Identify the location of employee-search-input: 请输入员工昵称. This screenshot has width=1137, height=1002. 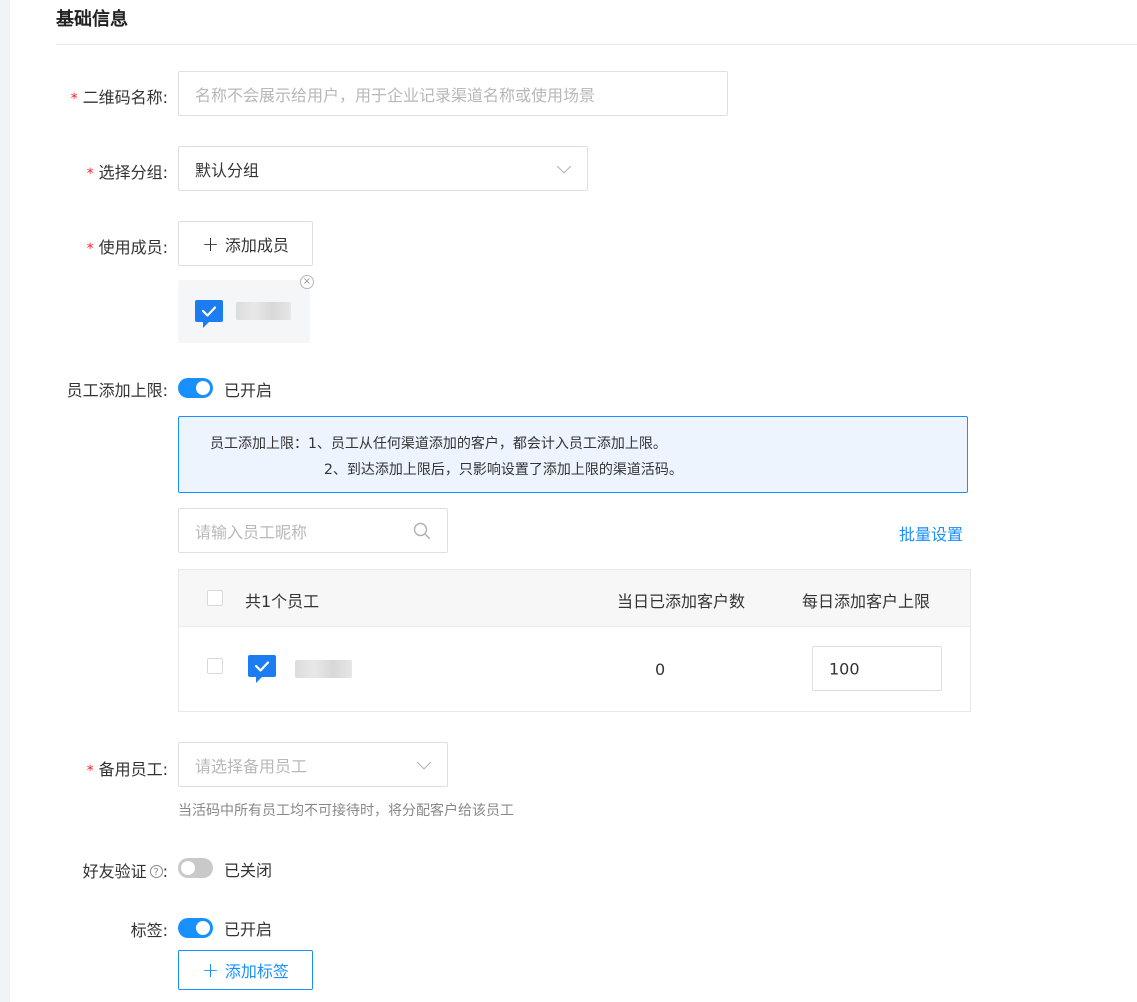
(313, 530).